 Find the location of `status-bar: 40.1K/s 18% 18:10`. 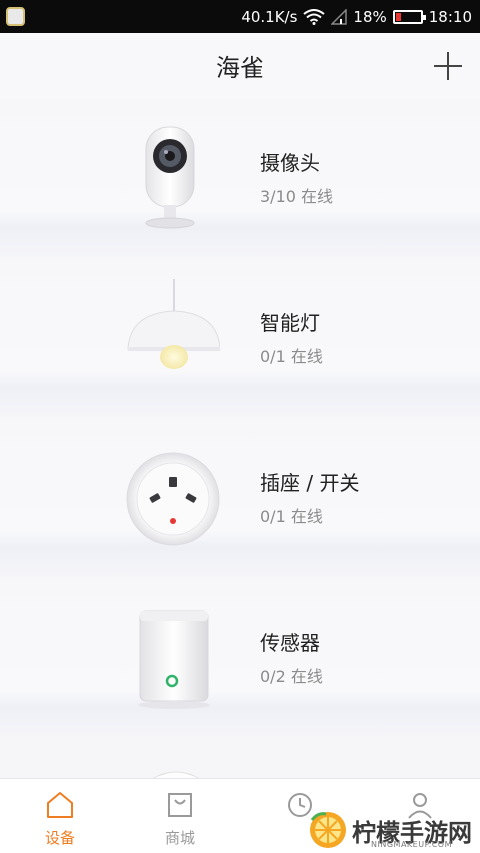

status-bar: 40.1K/s 18% 18:10 is located at coordinates (240, 16).